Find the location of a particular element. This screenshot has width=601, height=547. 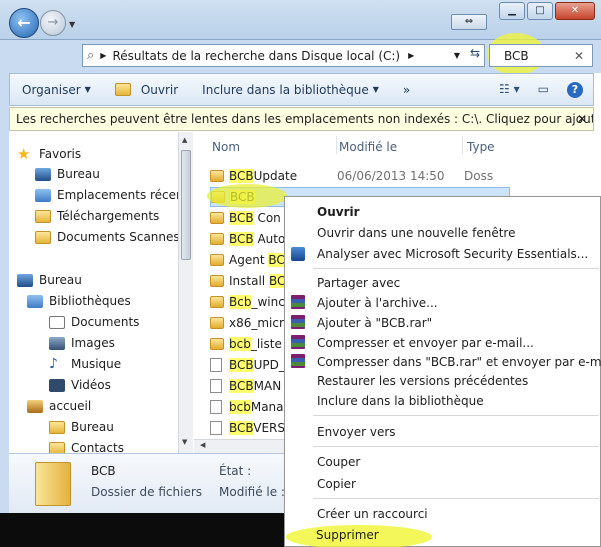

music-icon: ♪ is located at coordinates (53, 364).